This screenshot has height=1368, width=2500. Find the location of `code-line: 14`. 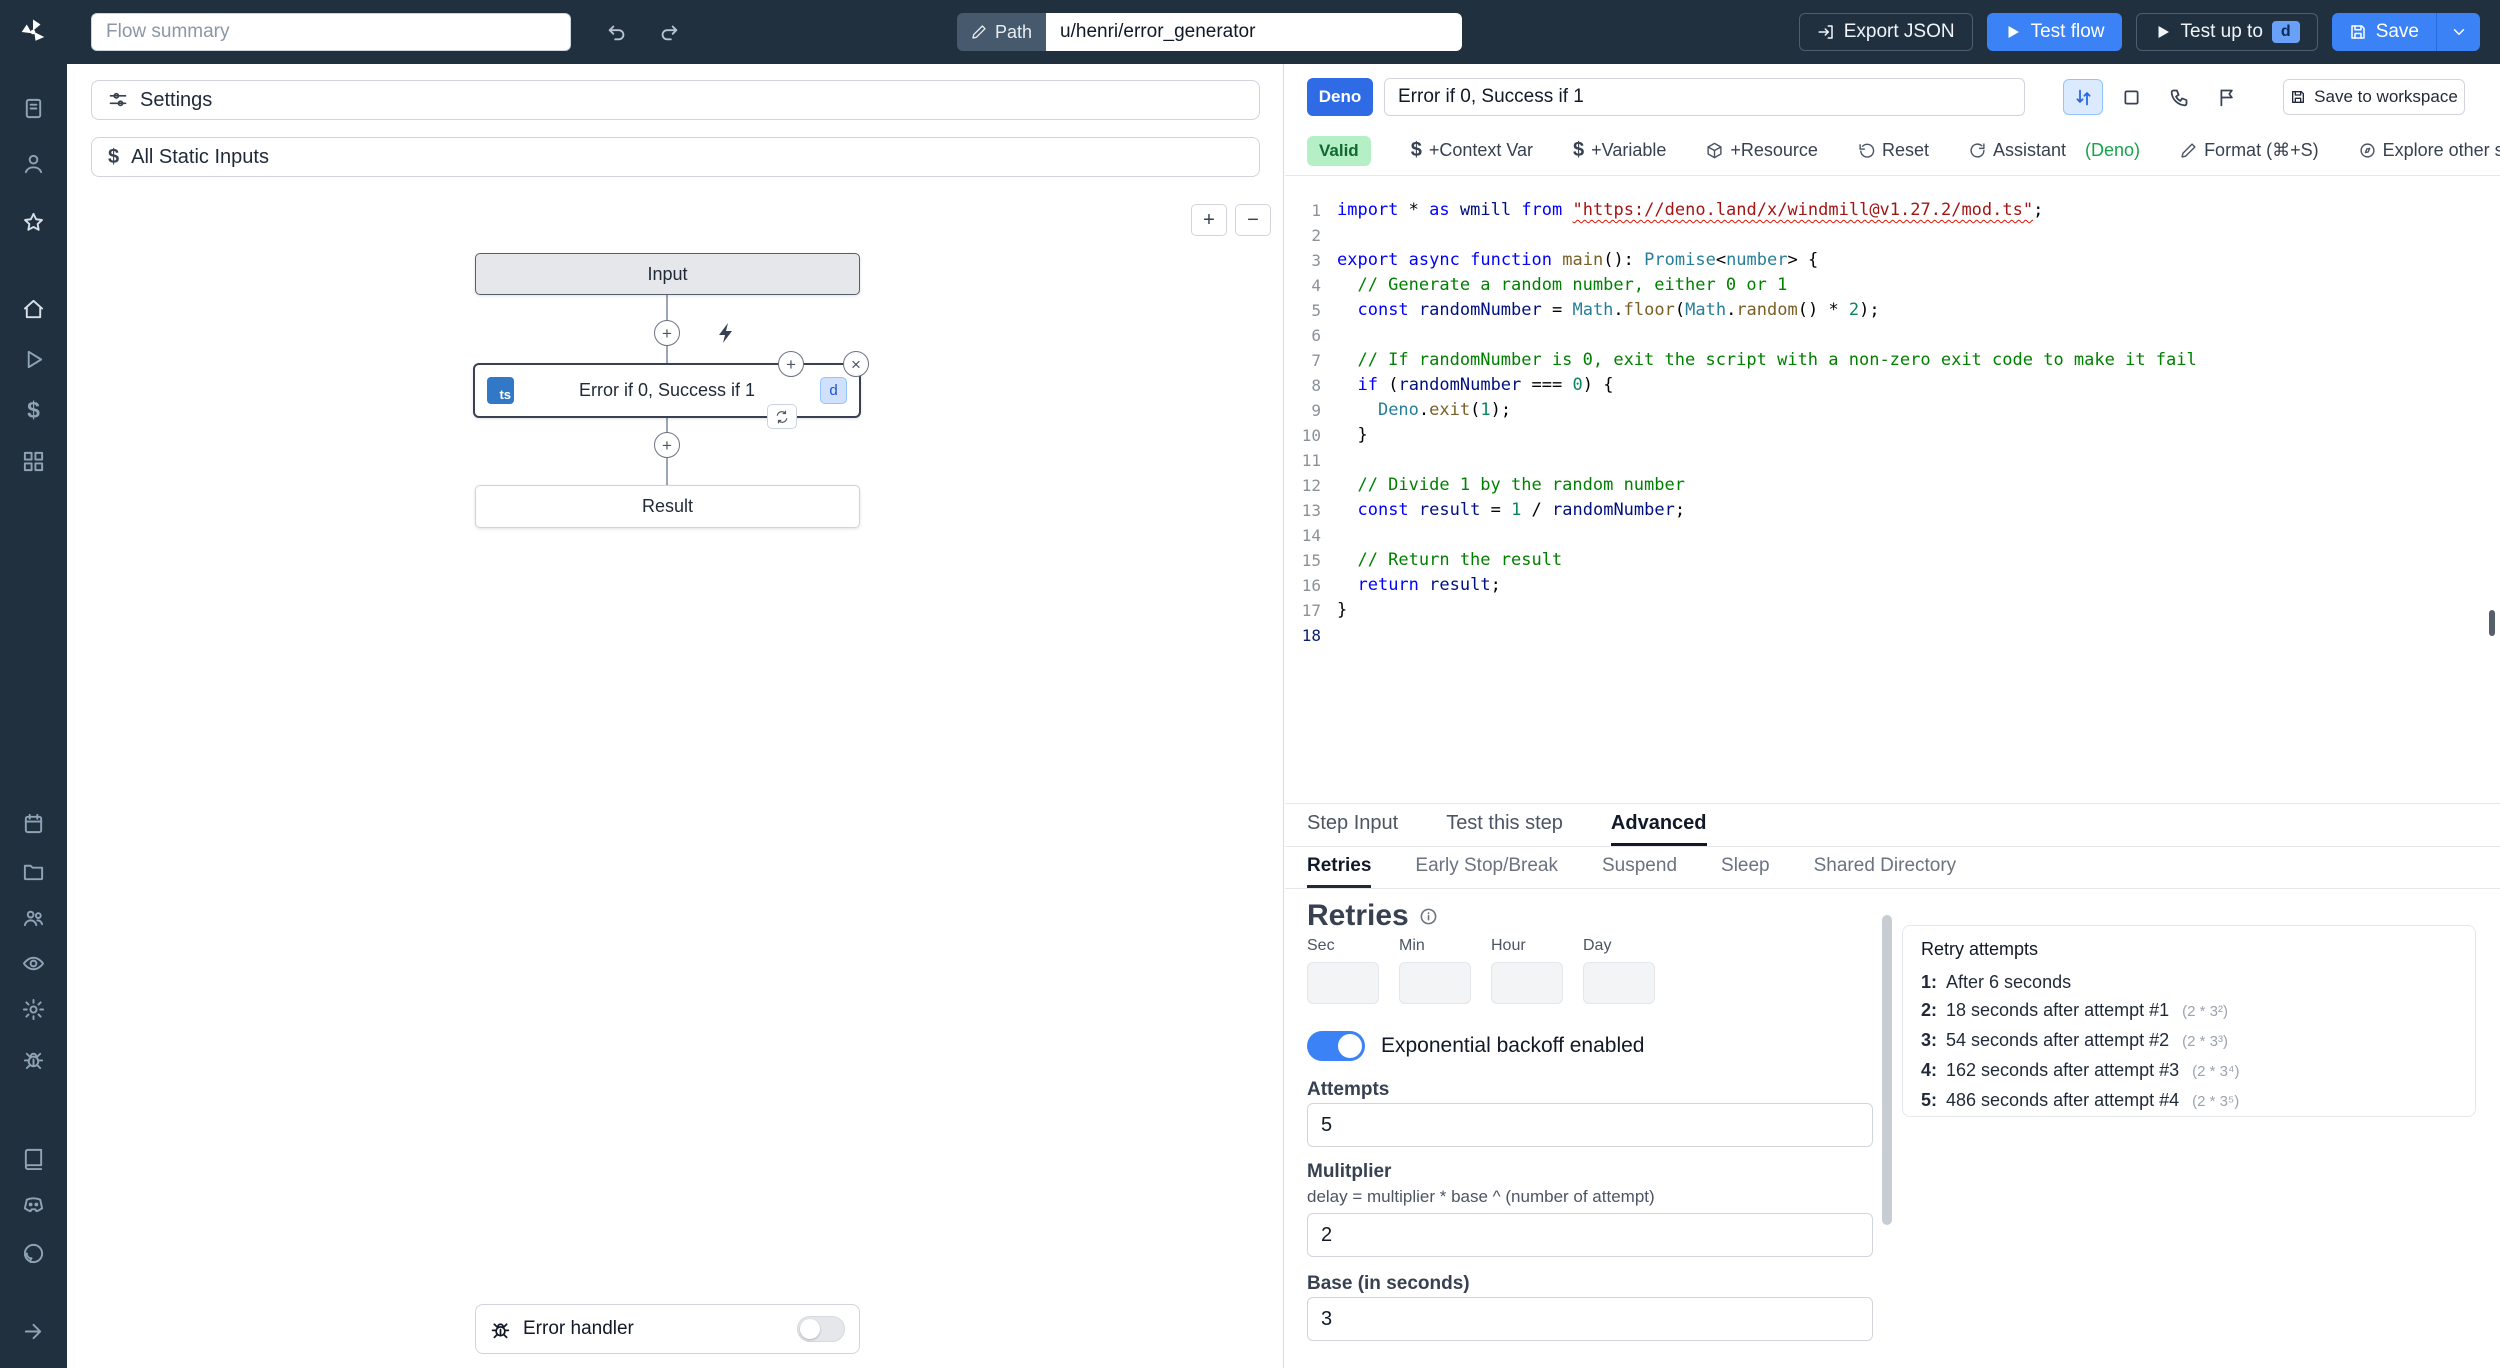

code-line: 14 is located at coordinates (1892, 535).